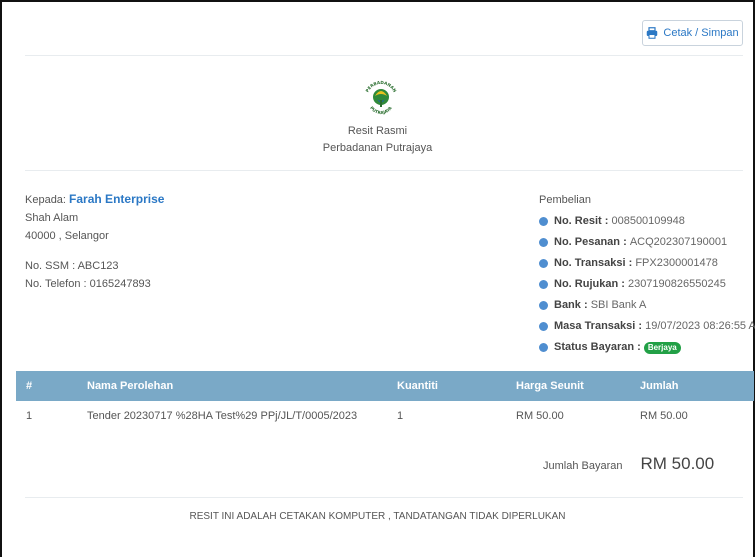 The width and height of the screenshot is (755, 557). What do you see at coordinates (45, 200) in the screenshot?
I see `recipient-prefix: Kepada:` at bounding box center [45, 200].